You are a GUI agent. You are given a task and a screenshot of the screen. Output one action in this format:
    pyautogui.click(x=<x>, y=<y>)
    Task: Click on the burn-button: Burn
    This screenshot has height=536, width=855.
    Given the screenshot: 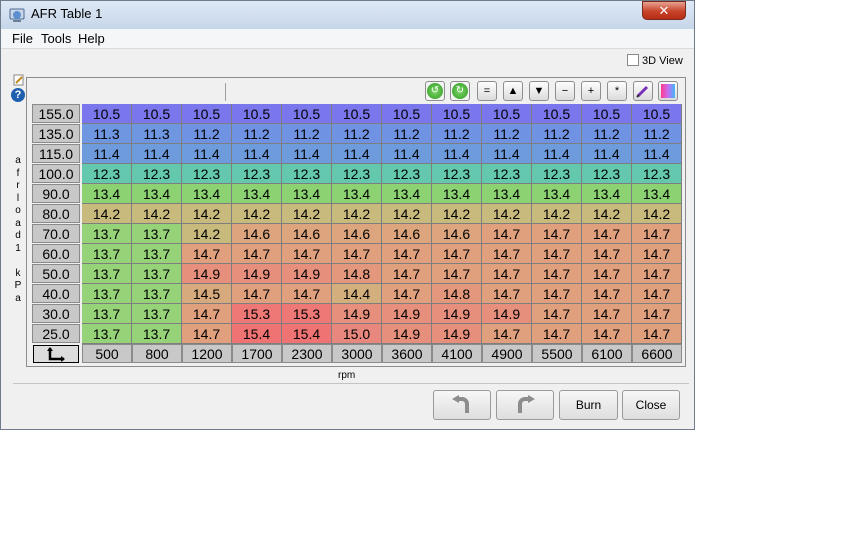 What is the action you would take?
    pyautogui.click(x=588, y=405)
    